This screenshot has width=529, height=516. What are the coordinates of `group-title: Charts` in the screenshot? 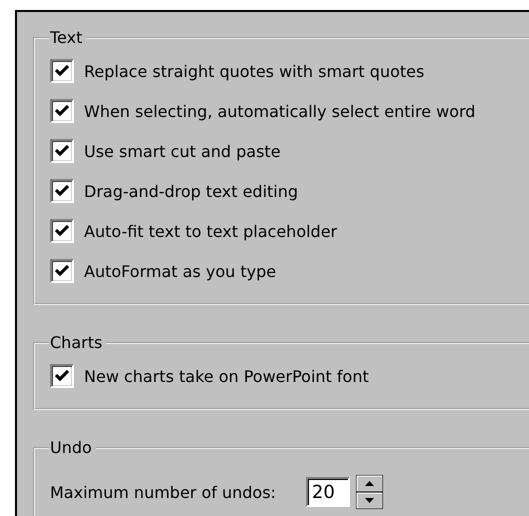 It's located at (76, 342).